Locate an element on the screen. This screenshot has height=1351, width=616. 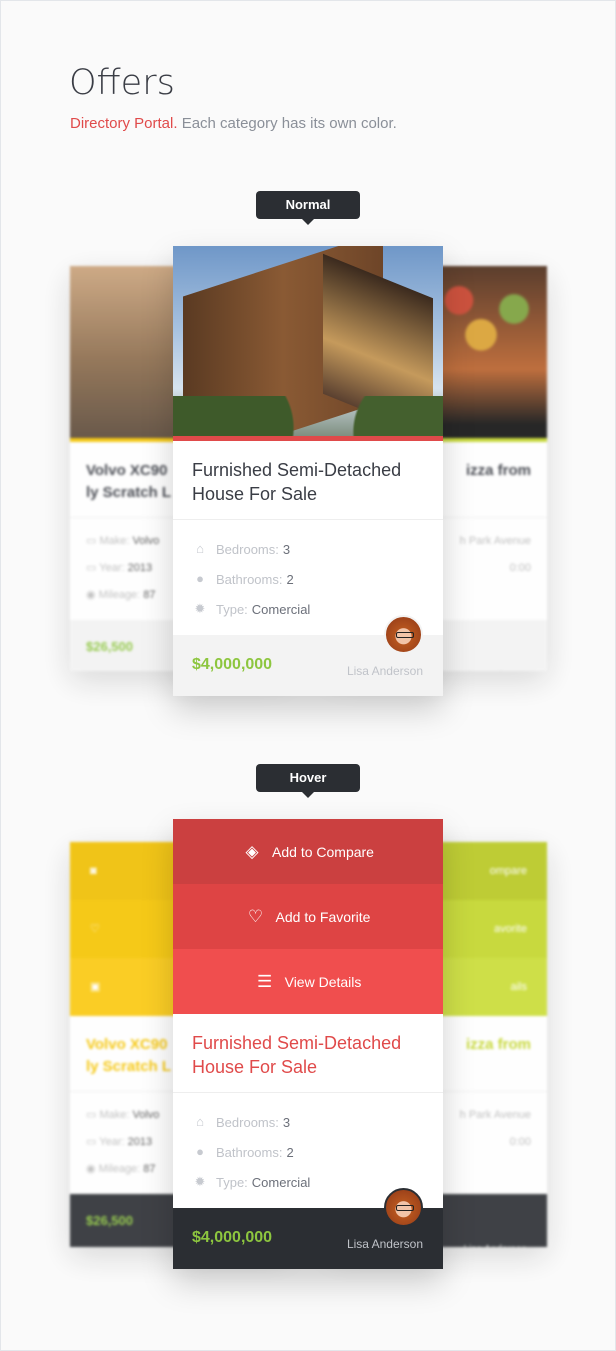
state-label-normal: Normal is located at coordinates (308, 208).